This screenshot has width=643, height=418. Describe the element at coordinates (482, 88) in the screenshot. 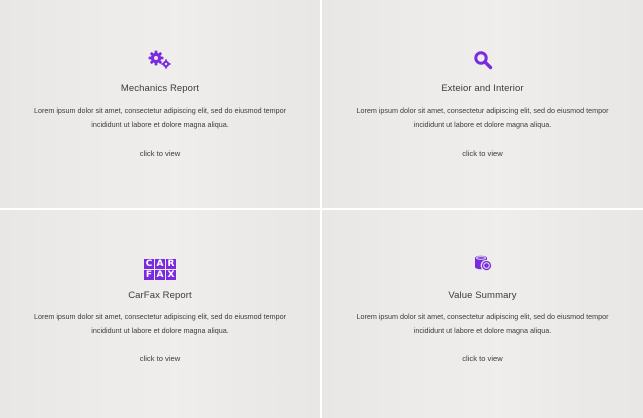

I see `card-title: Exteior and Interior` at that location.